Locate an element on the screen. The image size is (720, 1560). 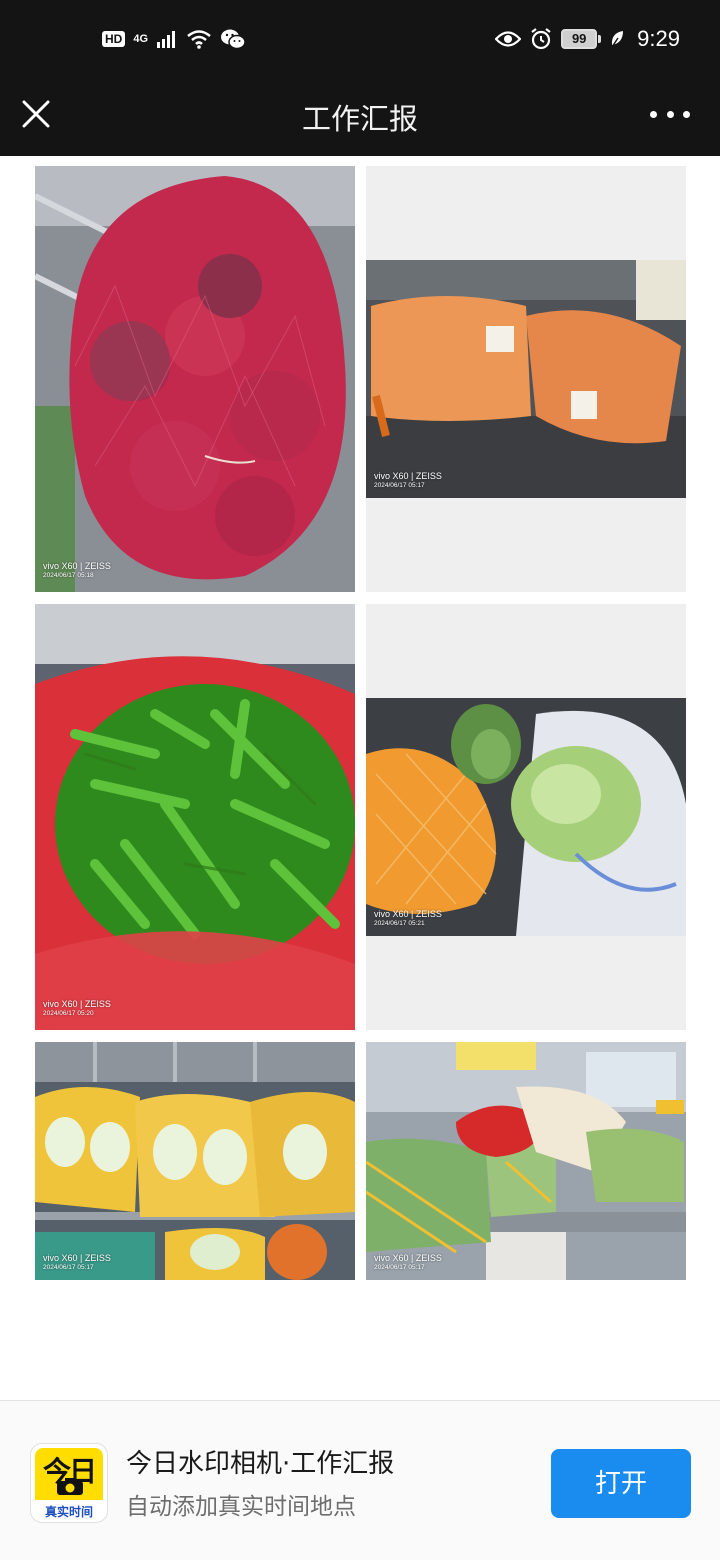
nav-bar: 工作汇报 is located at coordinates (360, 120).